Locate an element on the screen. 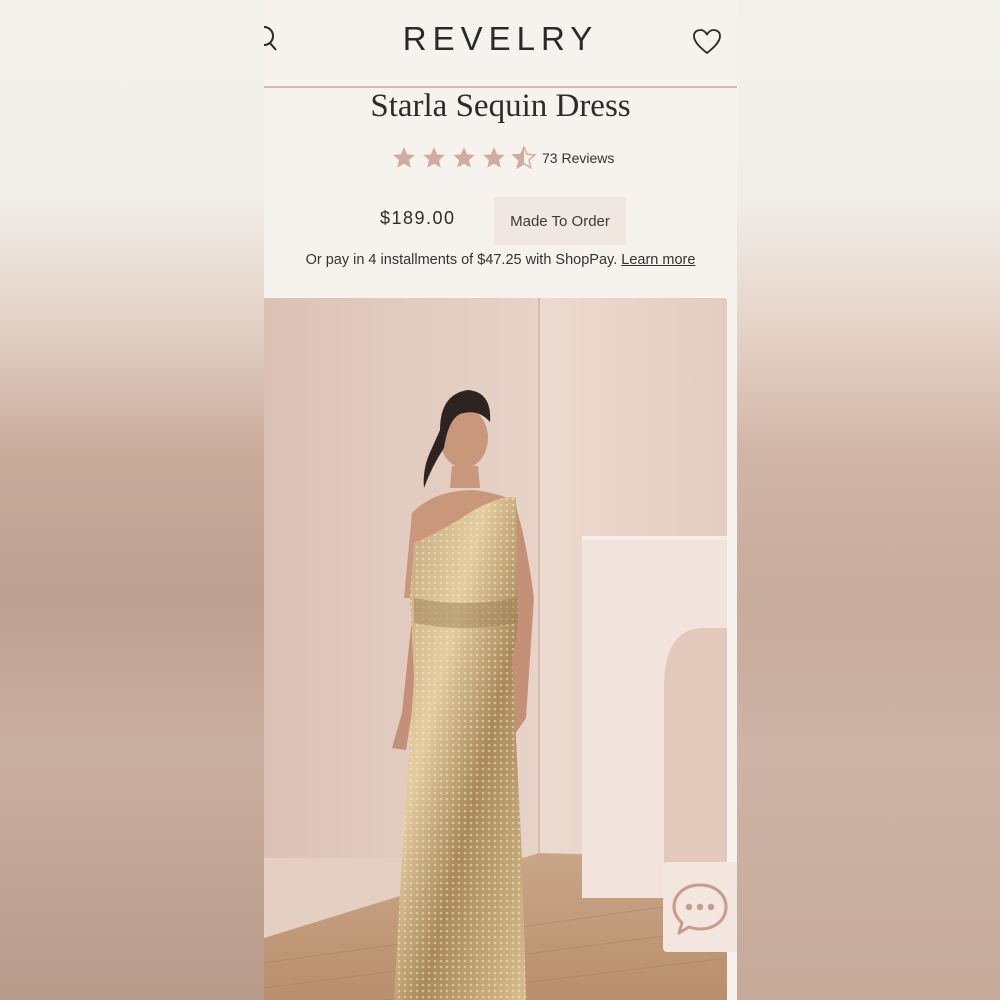  site-header: REVELRY is located at coordinates (500, 43).